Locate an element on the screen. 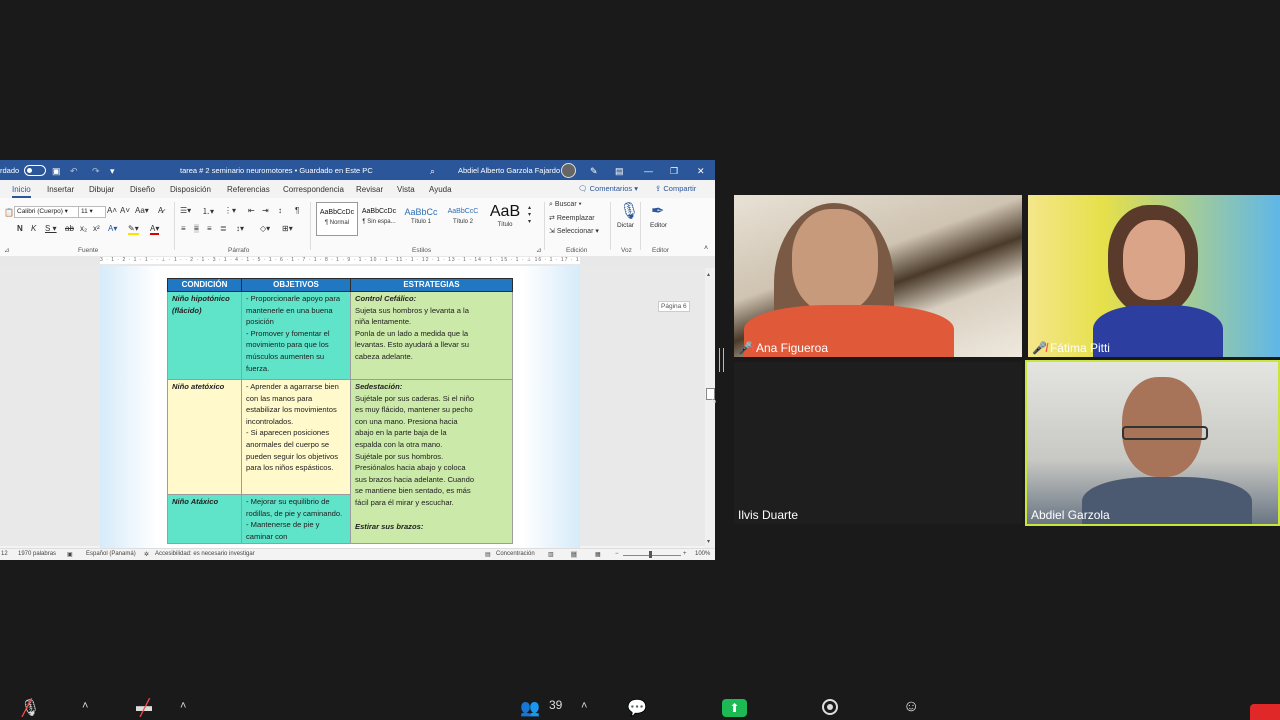 The height and width of the screenshot is (720, 1280). style-titulo-1: AaBbCc Título 1 is located at coordinates (421, 218).